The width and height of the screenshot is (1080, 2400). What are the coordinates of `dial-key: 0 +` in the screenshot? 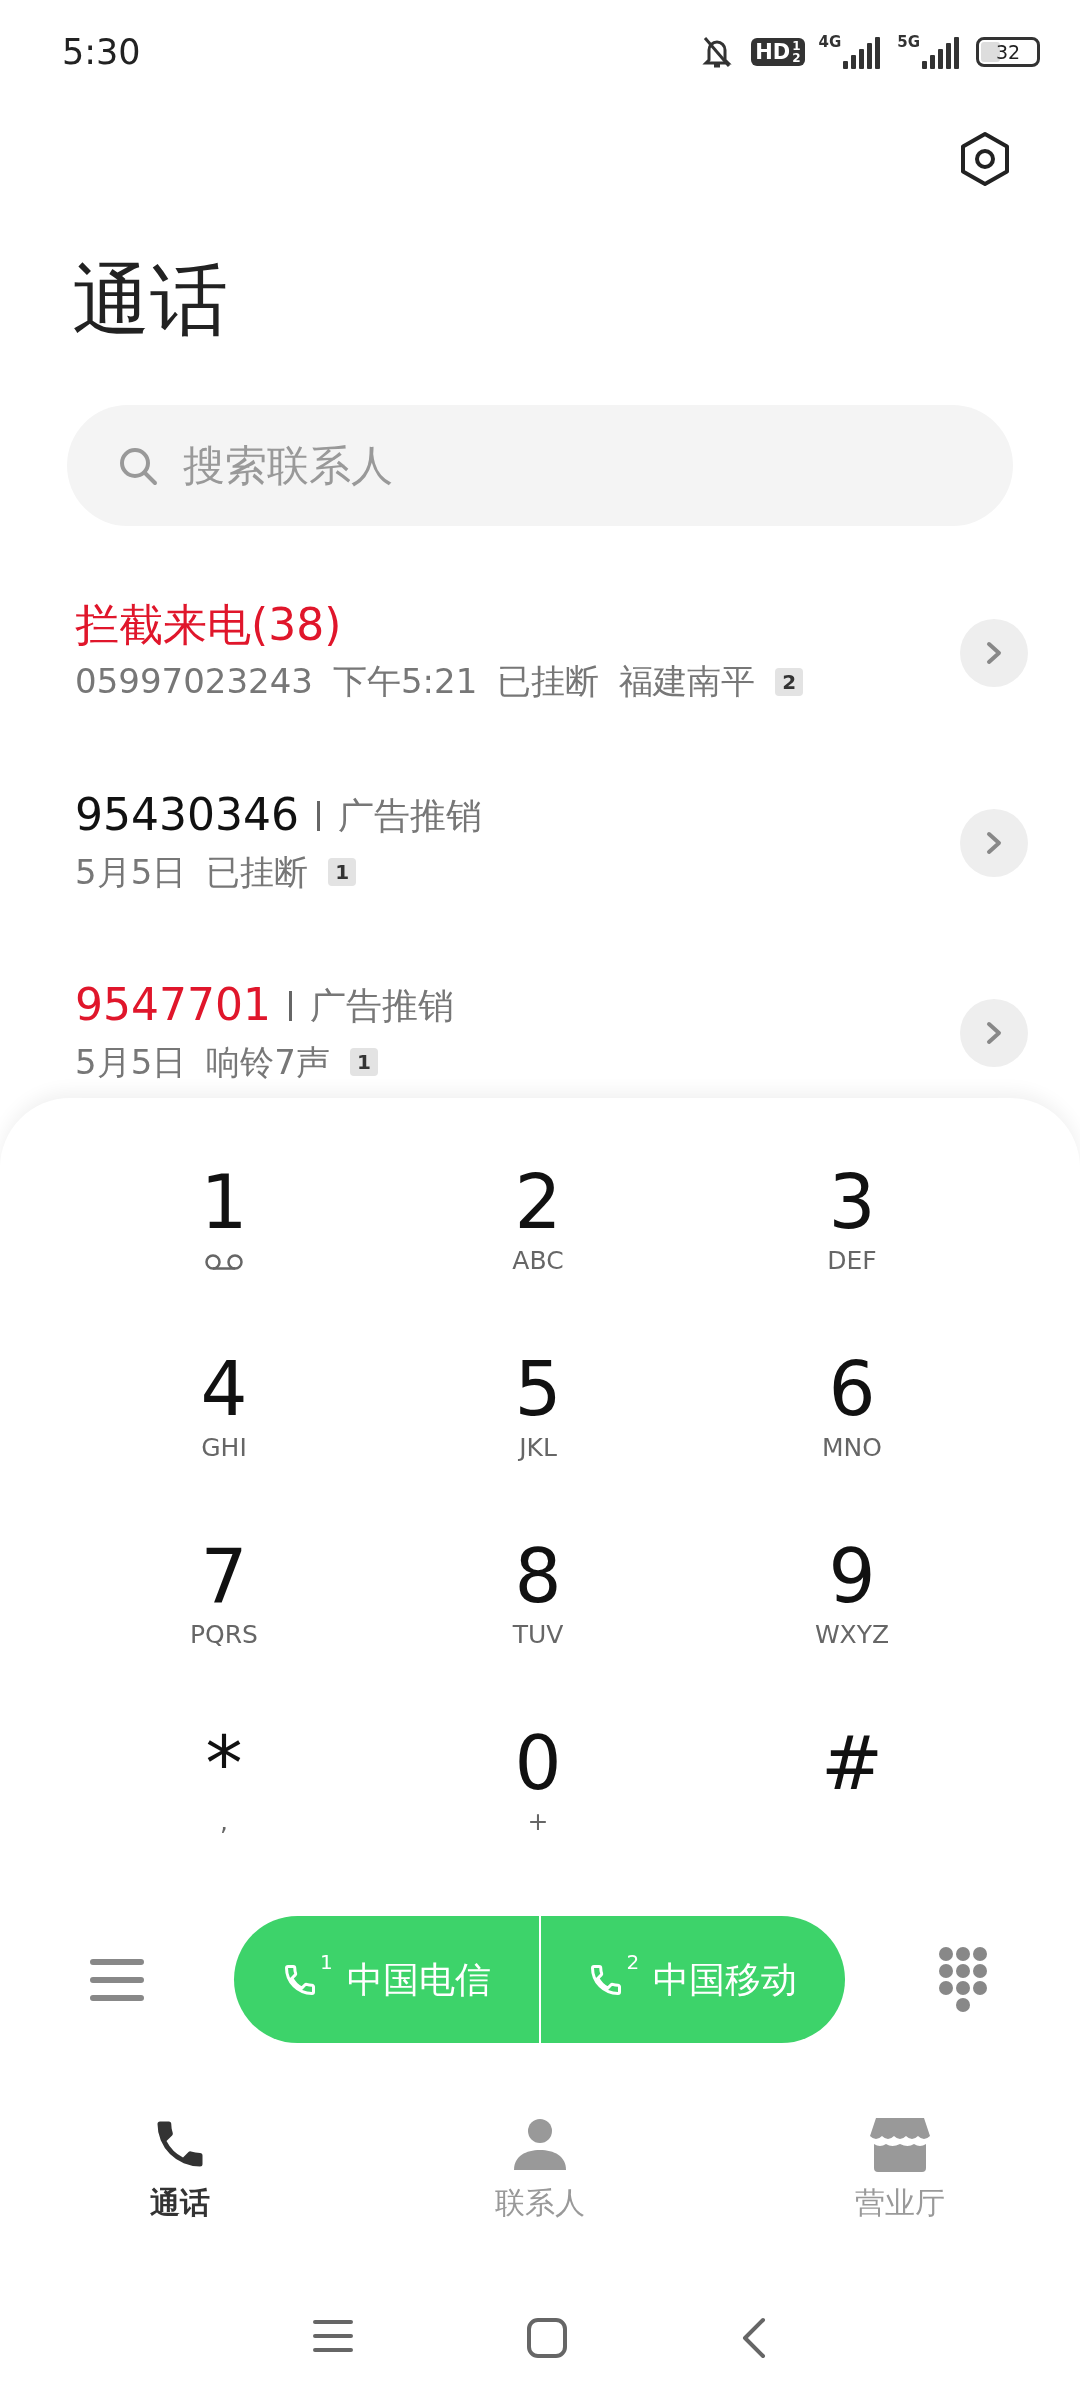 It's located at (538, 1781).